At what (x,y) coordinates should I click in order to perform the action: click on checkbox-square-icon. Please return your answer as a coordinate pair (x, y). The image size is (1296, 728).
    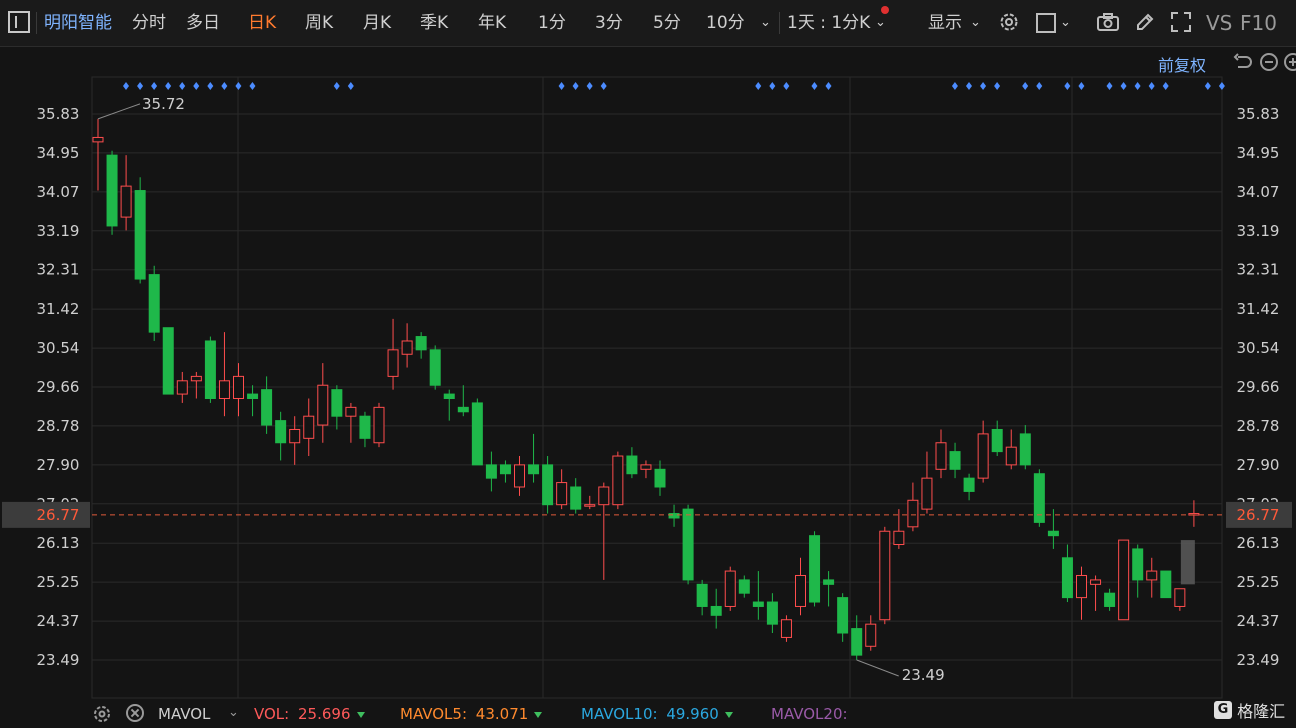
    Looking at the image, I should click on (1046, 23).